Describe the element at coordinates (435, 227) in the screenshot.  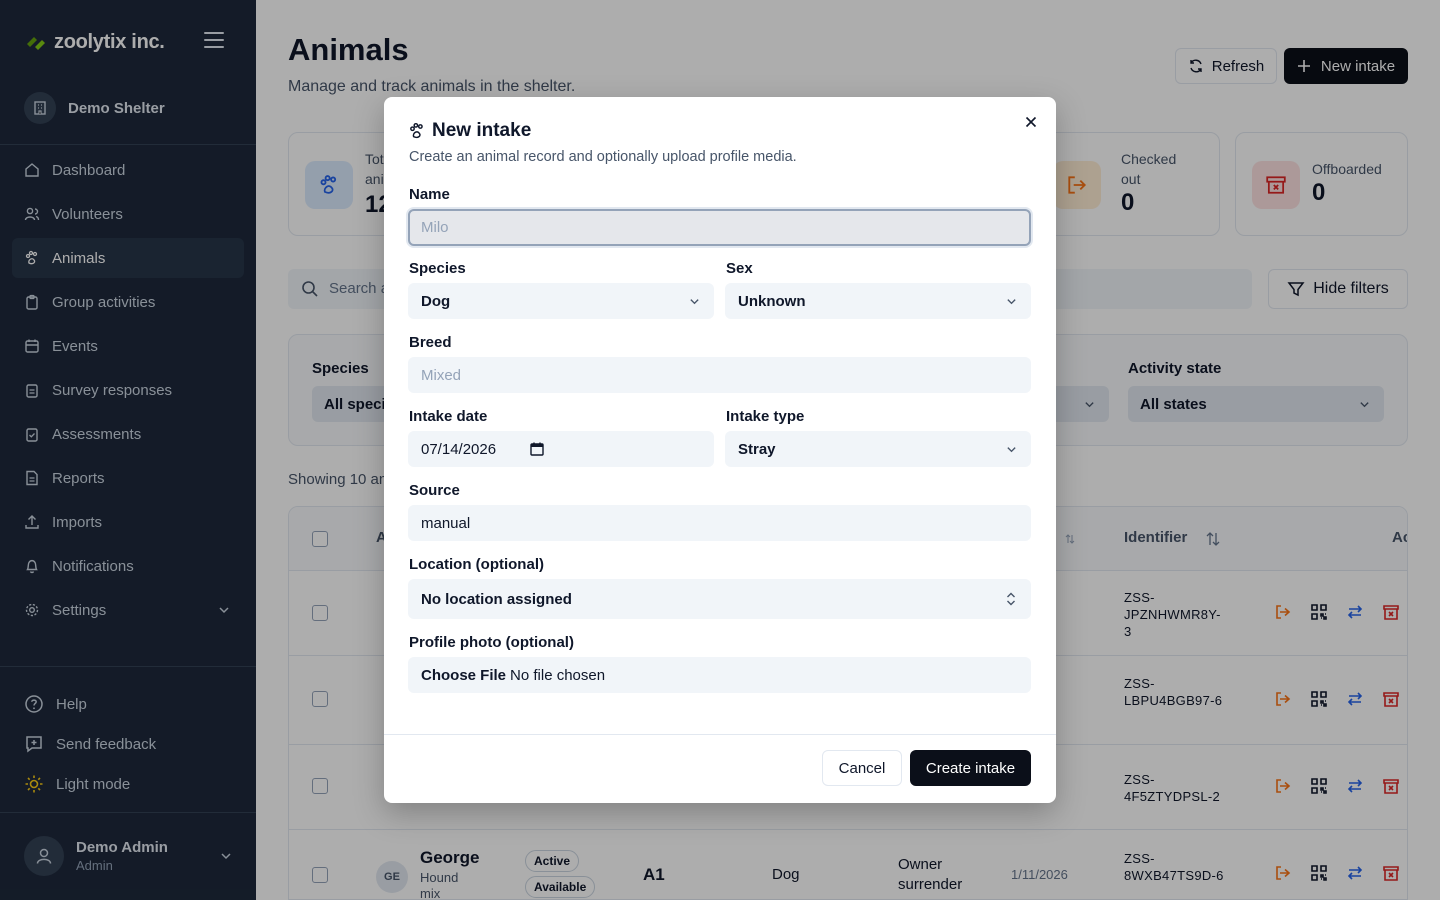
I see `name-placeholder: Milo` at that location.